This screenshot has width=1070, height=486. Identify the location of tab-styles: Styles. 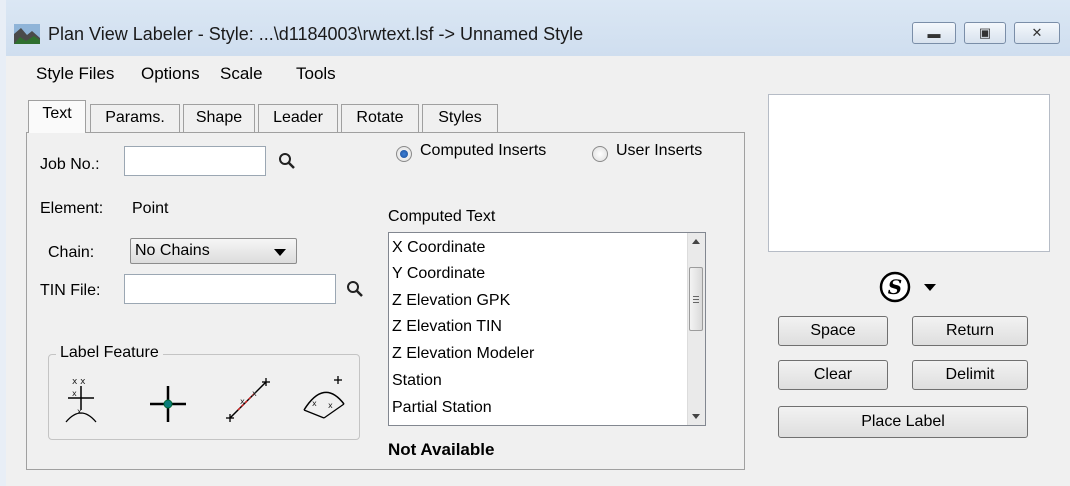
(460, 118).